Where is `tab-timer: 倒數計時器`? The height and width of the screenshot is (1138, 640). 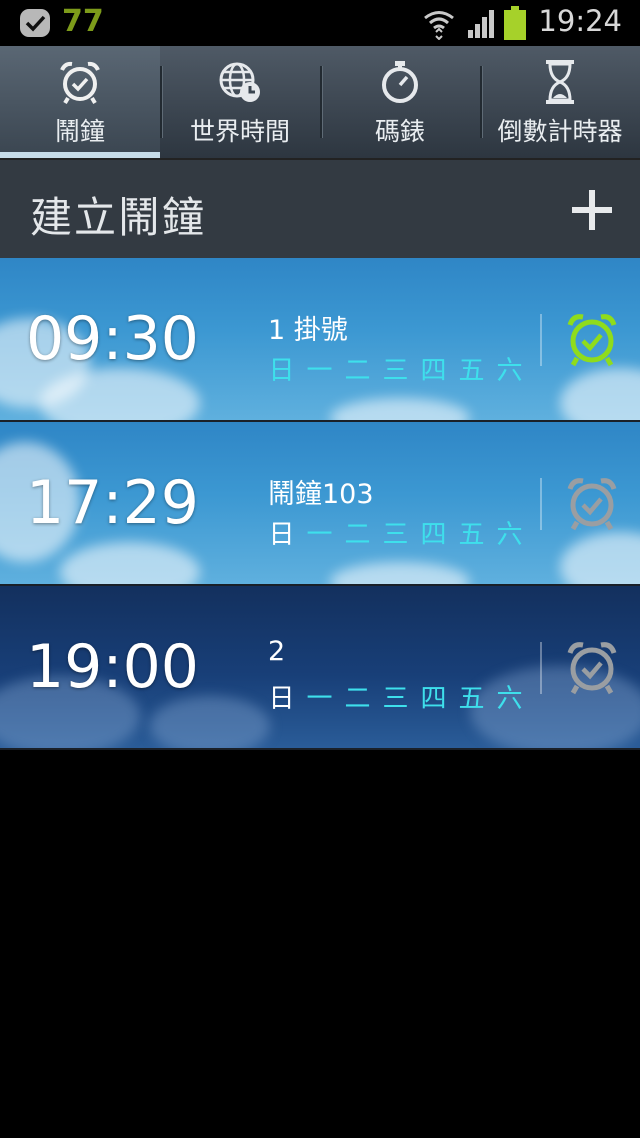 tab-timer: 倒數計時器 is located at coordinates (560, 102).